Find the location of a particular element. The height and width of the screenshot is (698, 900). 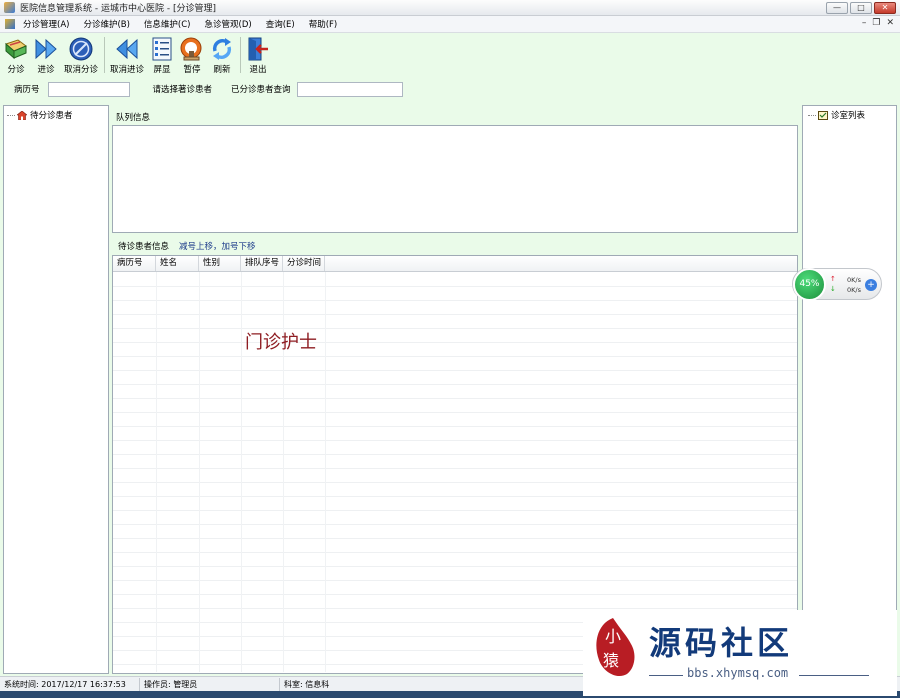

tree-node-label: 诊室列表 is located at coordinates (848, 116).